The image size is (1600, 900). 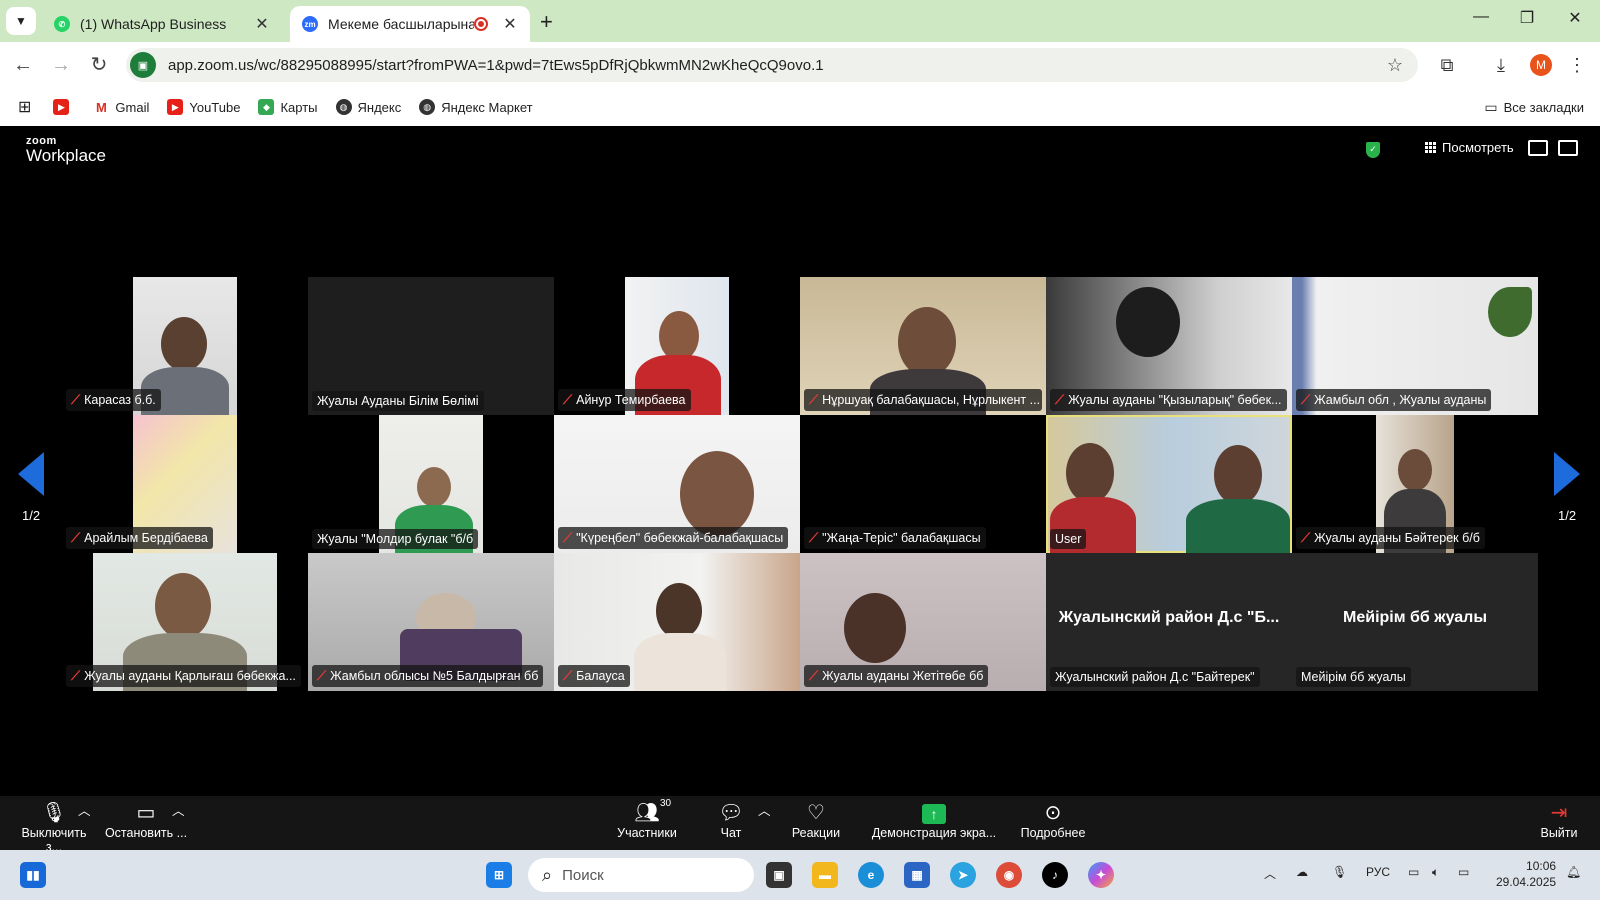 What do you see at coordinates (1413, 872) in the screenshot?
I see `network-icon: ▭` at bounding box center [1413, 872].